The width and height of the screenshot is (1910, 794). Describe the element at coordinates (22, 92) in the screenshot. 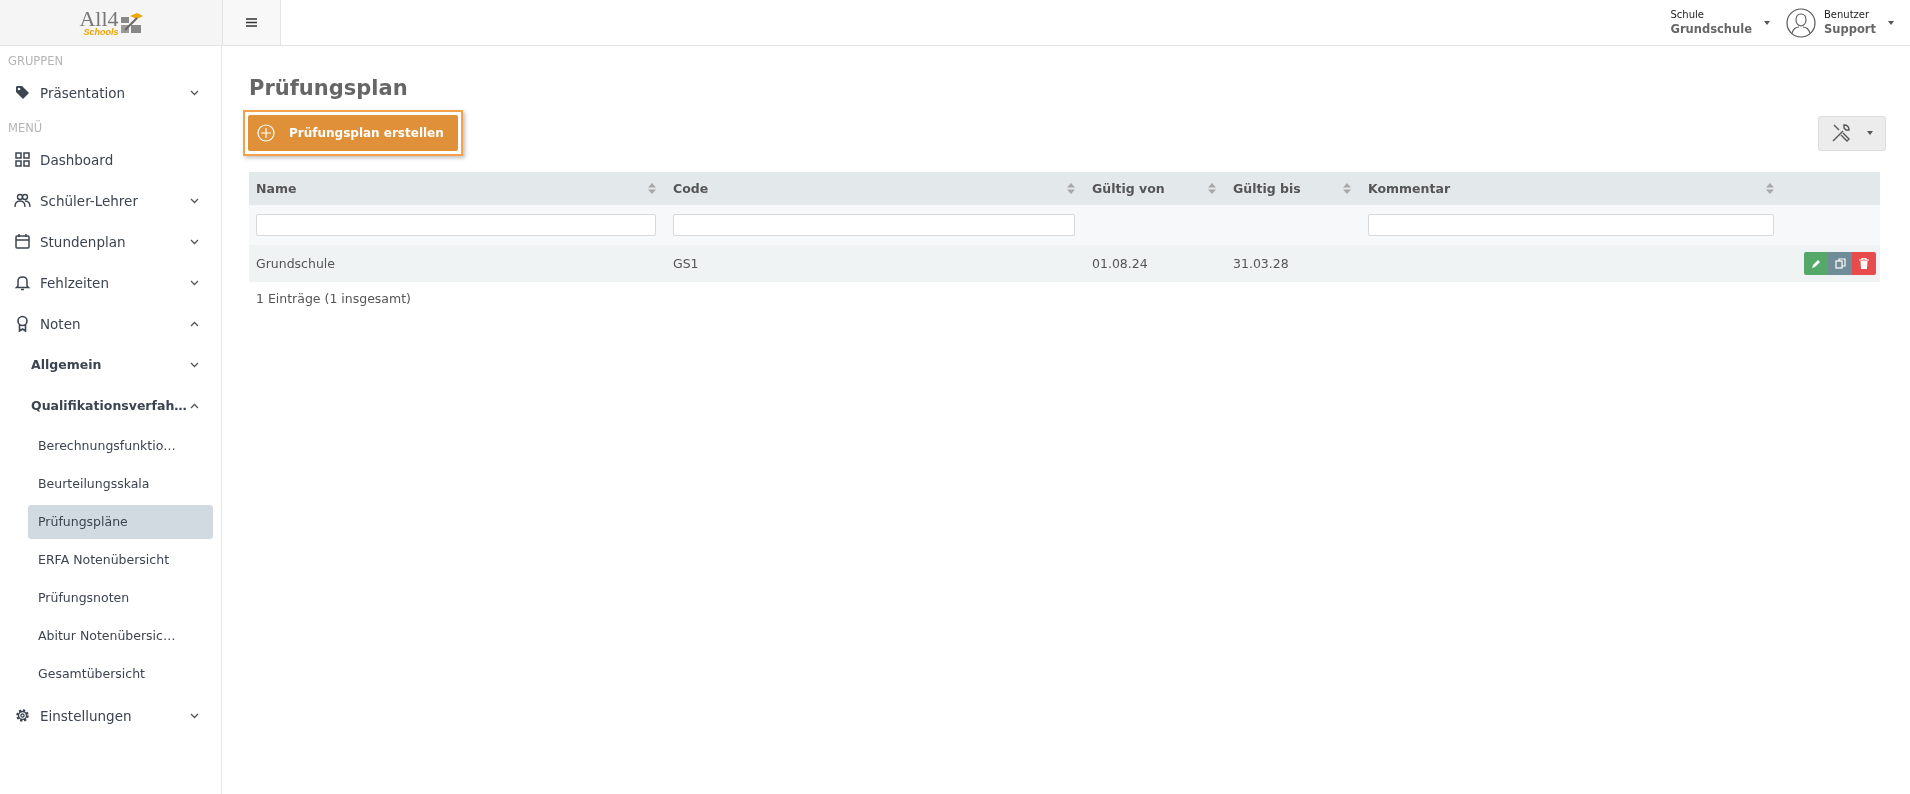

I see `tag-icon` at that location.